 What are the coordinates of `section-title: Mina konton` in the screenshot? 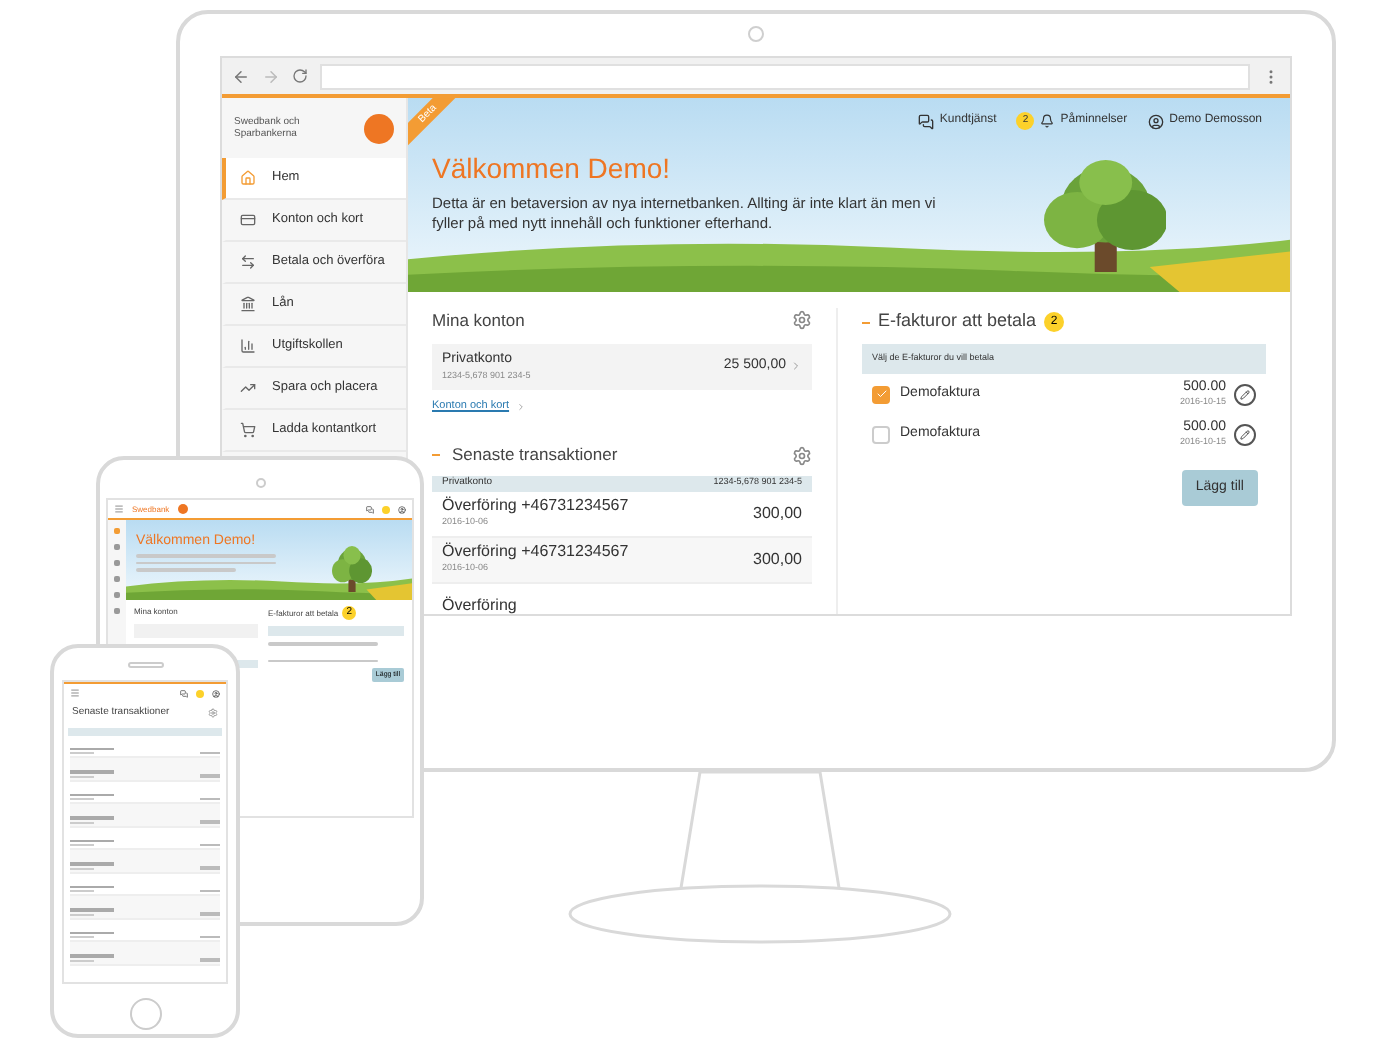 It's located at (478, 321).